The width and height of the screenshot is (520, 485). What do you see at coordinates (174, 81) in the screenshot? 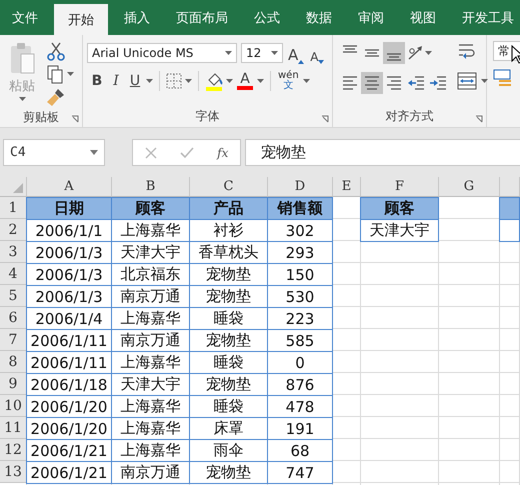
I see `borders-icon` at bounding box center [174, 81].